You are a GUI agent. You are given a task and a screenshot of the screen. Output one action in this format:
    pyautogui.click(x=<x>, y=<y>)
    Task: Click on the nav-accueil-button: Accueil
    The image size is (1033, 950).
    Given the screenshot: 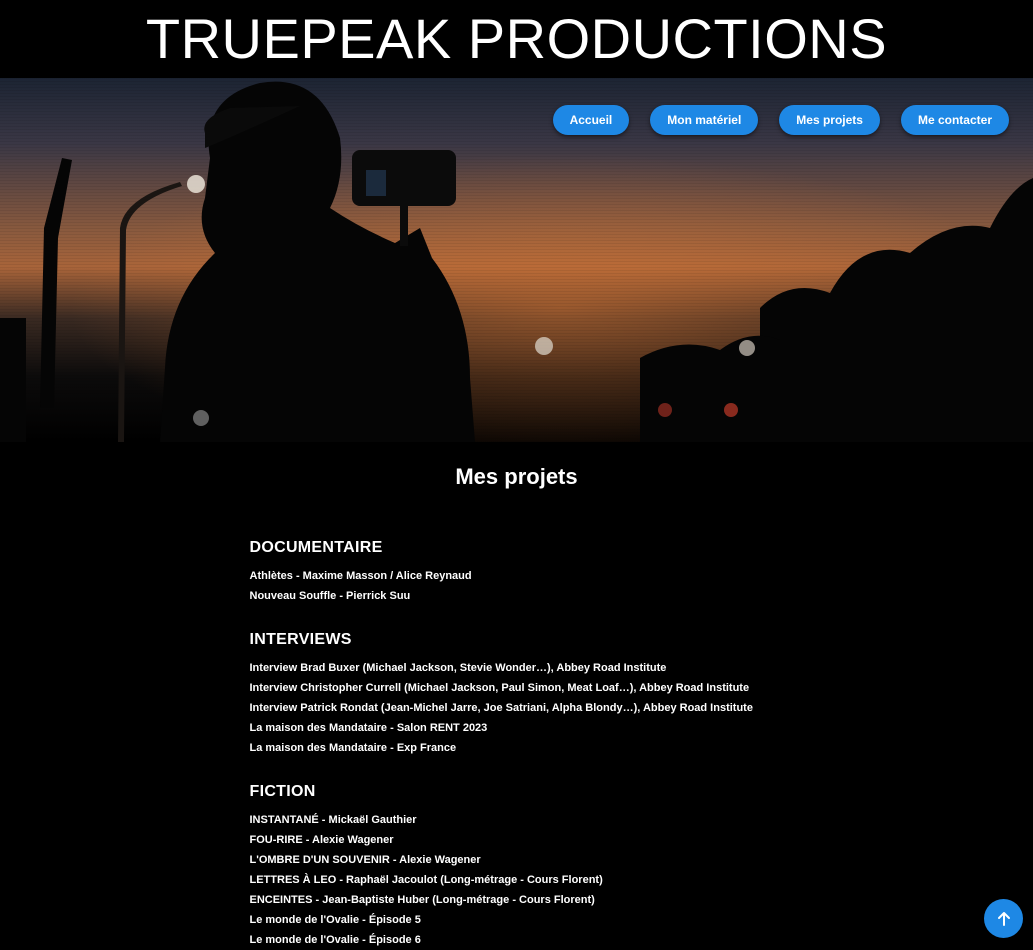 What is the action you would take?
    pyautogui.click(x=591, y=120)
    